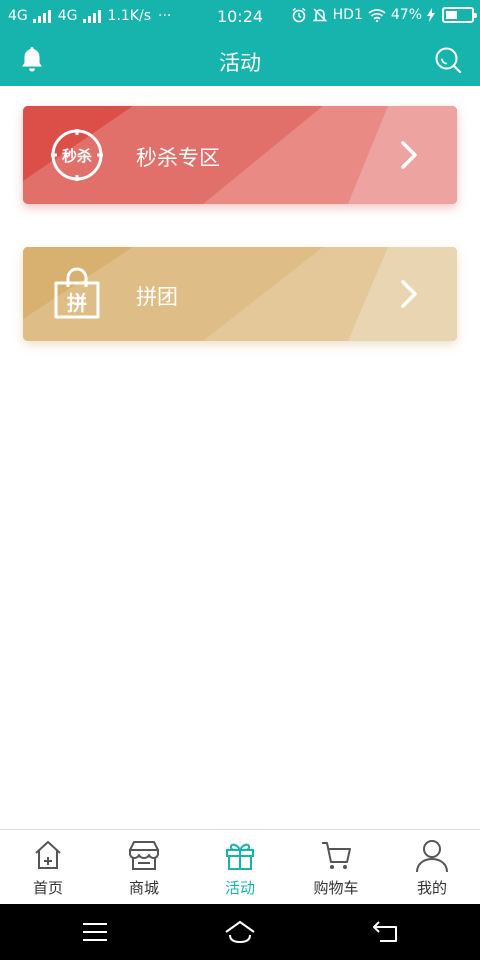  I want to click on tab-home: 首页, so click(48, 867).